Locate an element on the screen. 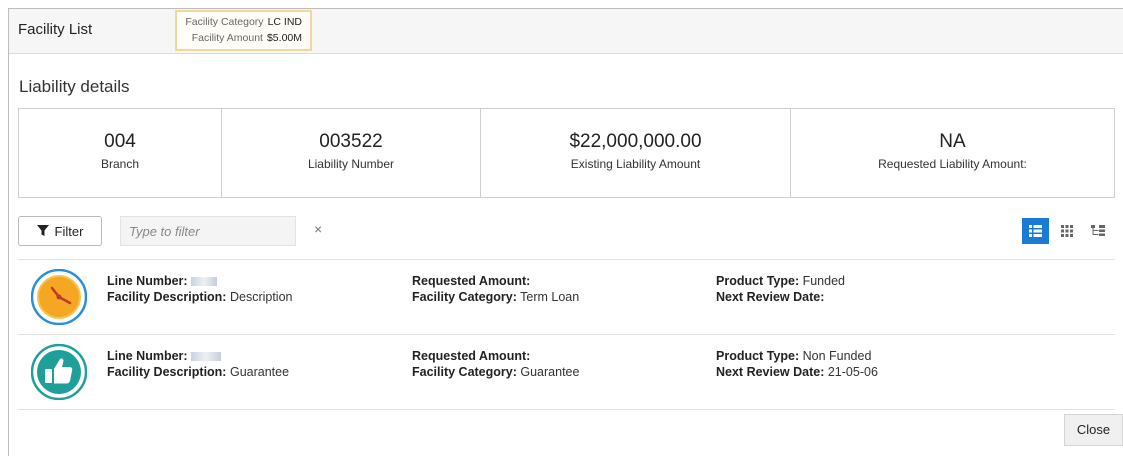 Image resolution: width=1123 pixels, height=456 pixels. list-view-icon is located at coordinates (1035, 231).